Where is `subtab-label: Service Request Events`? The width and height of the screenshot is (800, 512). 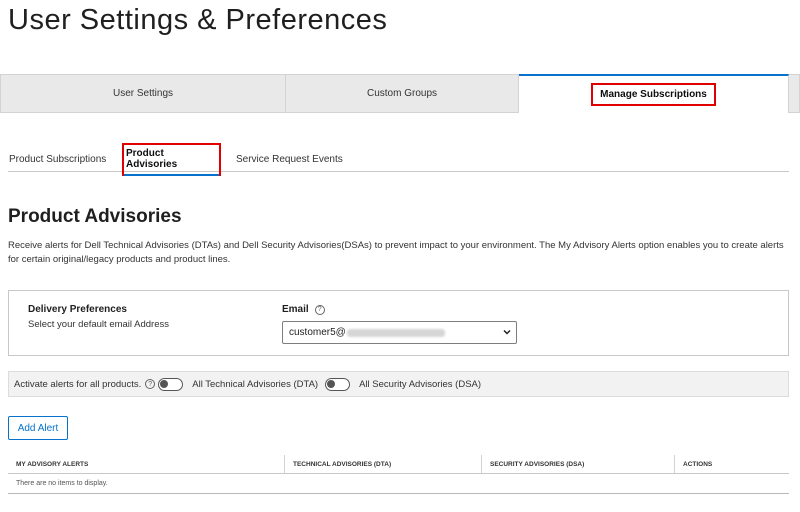 subtab-label: Service Request Events is located at coordinates (289, 159).